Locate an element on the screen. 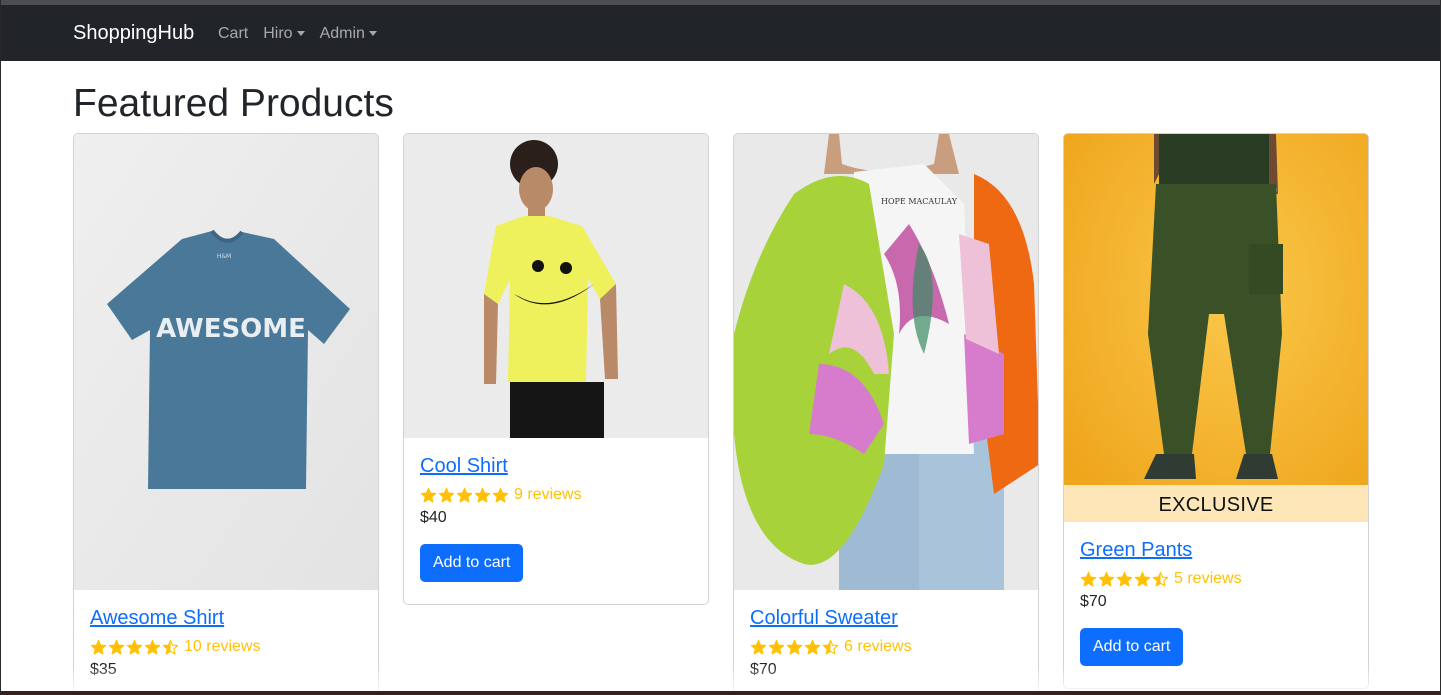  page-title: Featured Products is located at coordinates (233, 103).